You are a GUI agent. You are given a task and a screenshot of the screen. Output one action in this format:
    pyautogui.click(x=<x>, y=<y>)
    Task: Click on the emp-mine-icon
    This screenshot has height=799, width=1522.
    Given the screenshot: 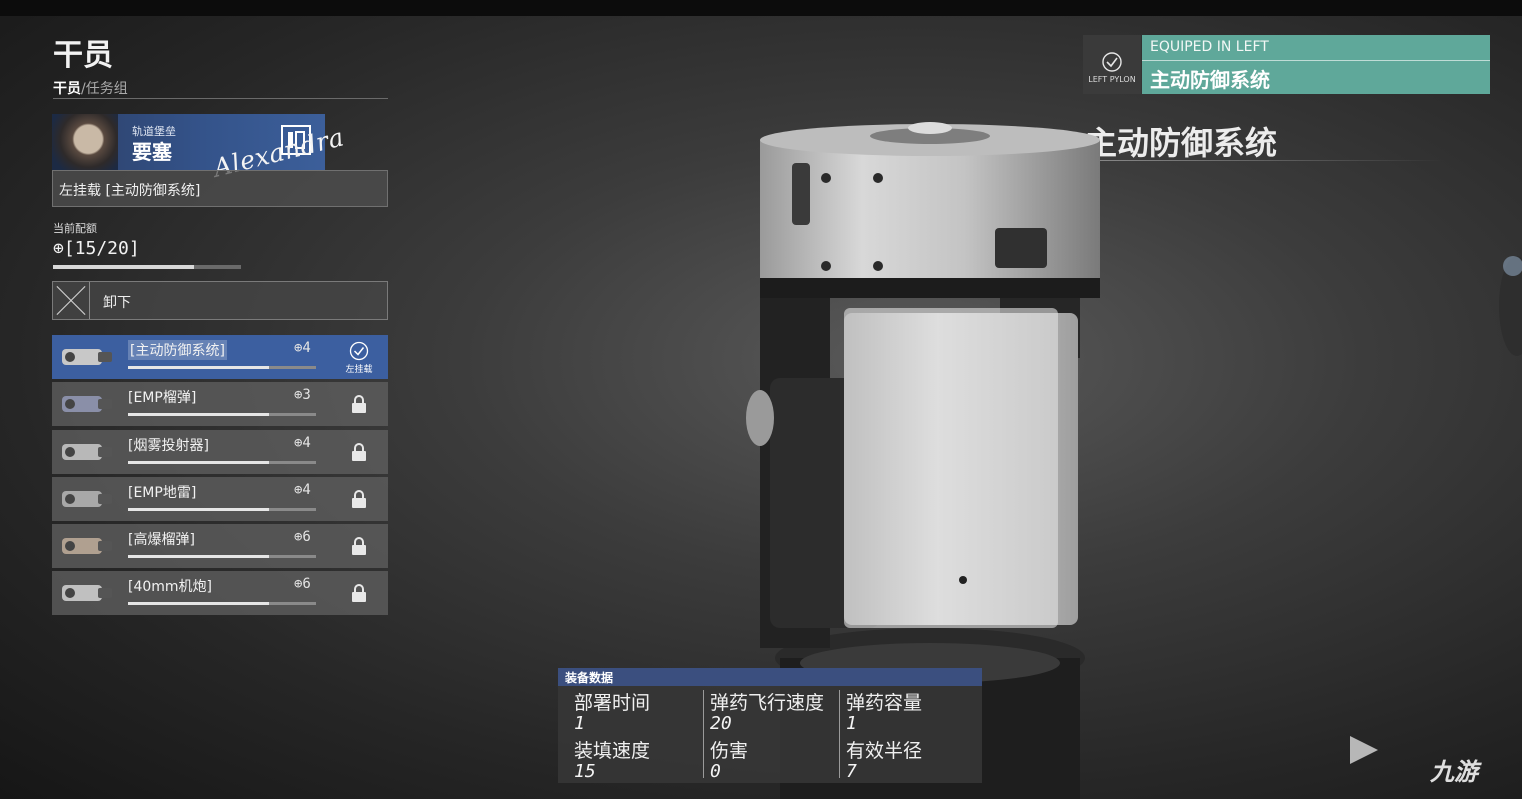 What is the action you would take?
    pyautogui.click(x=87, y=498)
    